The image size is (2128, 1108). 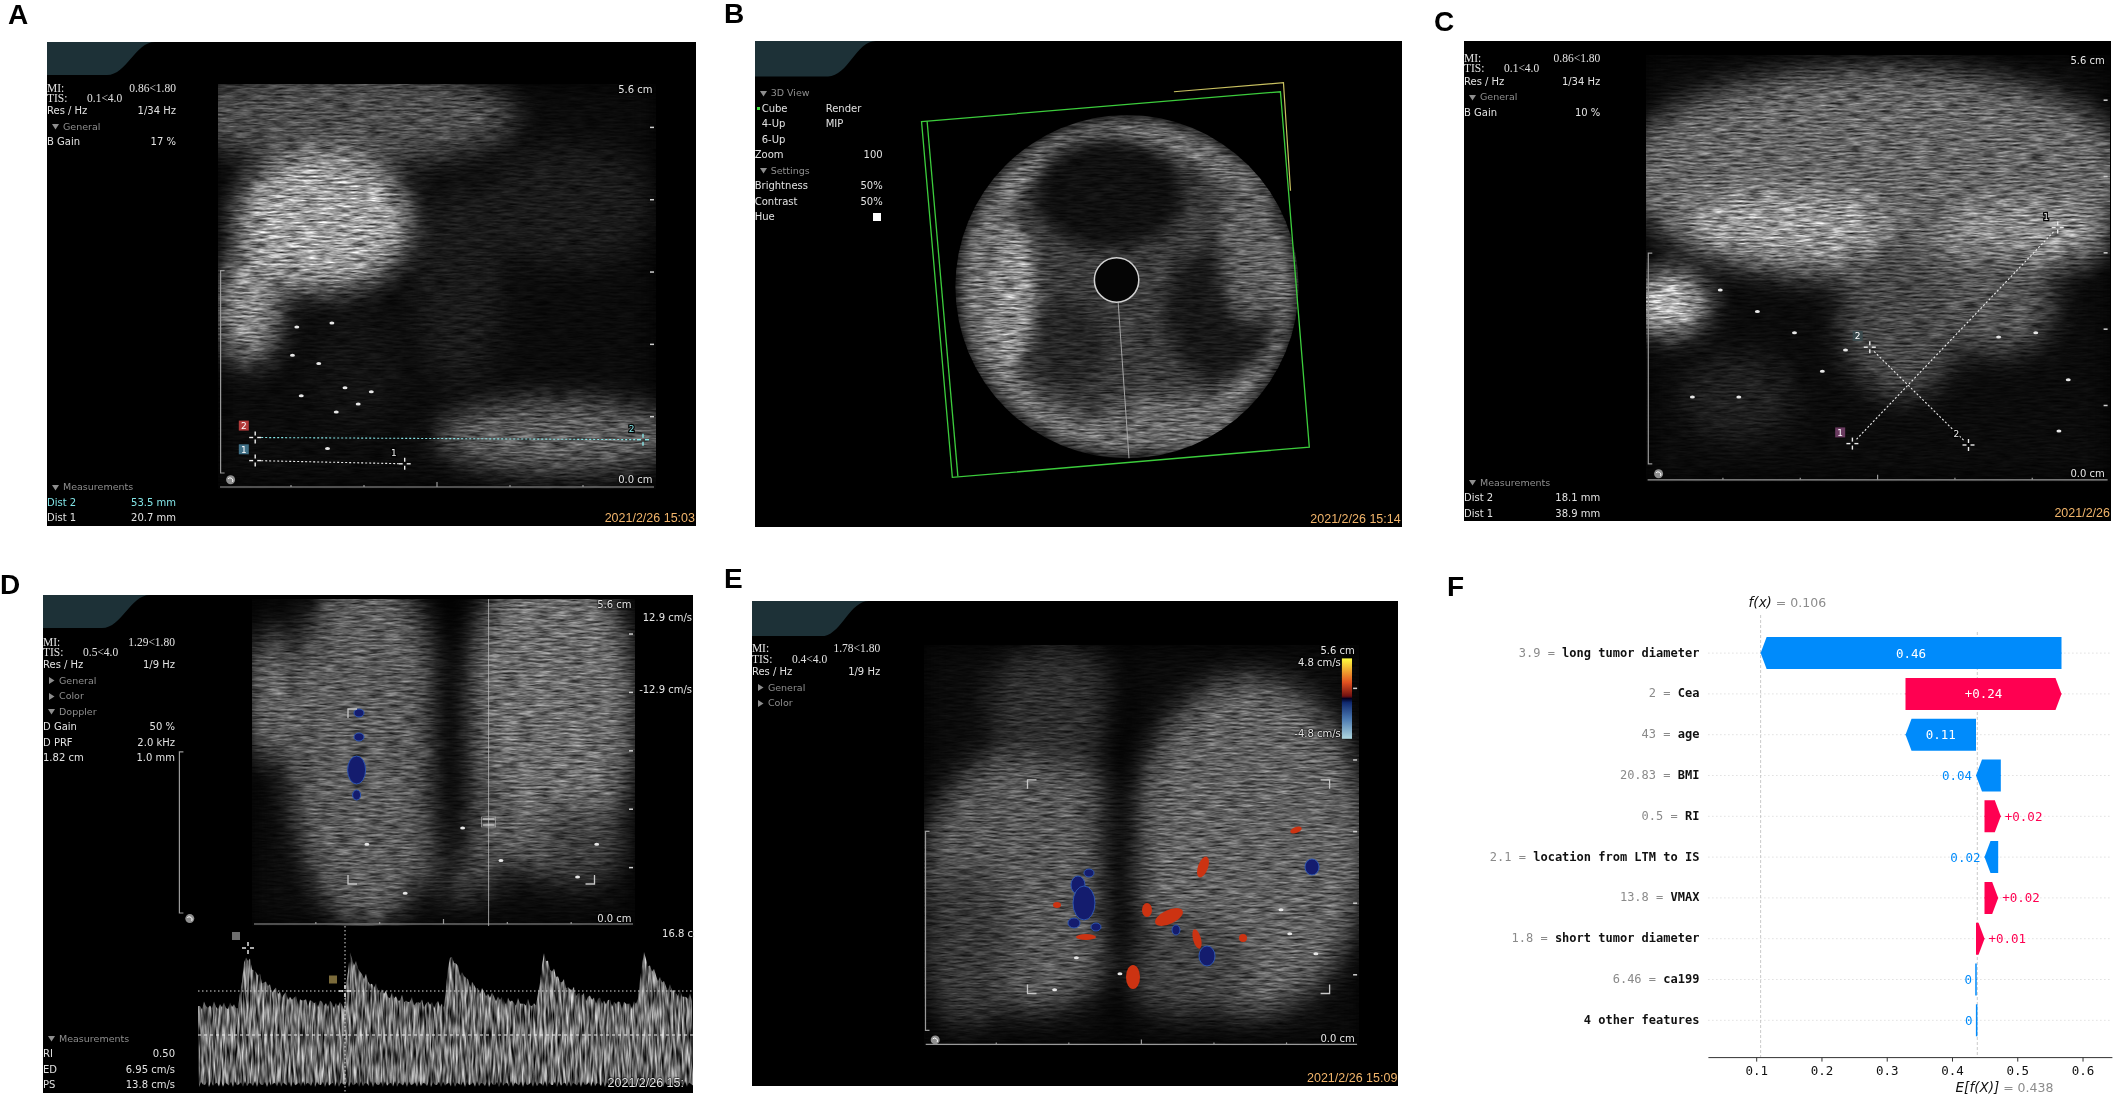 What do you see at coordinates (2023, 816) in the screenshot?
I see `value-label: +0.02` at bounding box center [2023, 816].